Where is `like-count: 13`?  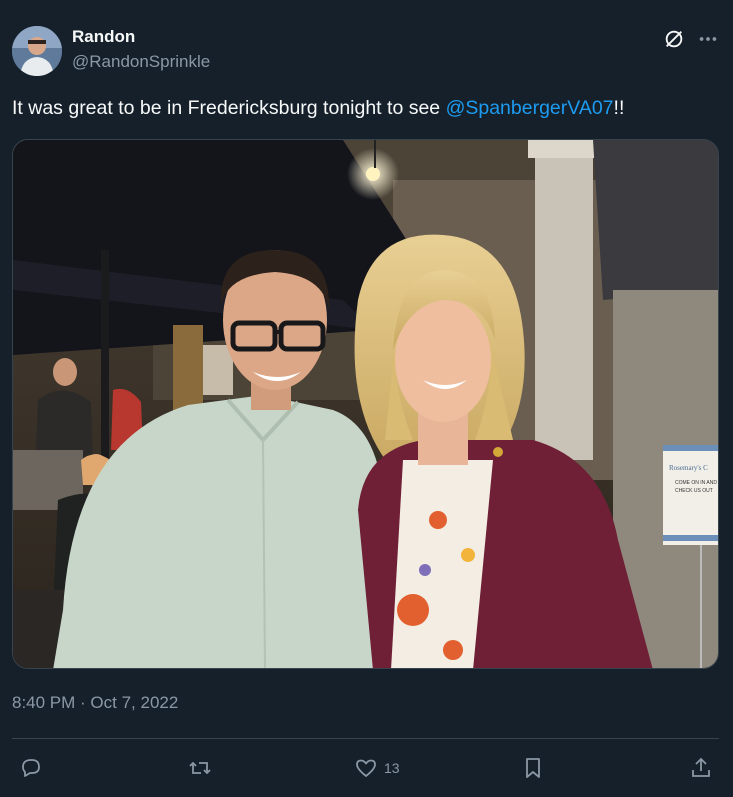 like-count: 13 is located at coordinates (392, 768).